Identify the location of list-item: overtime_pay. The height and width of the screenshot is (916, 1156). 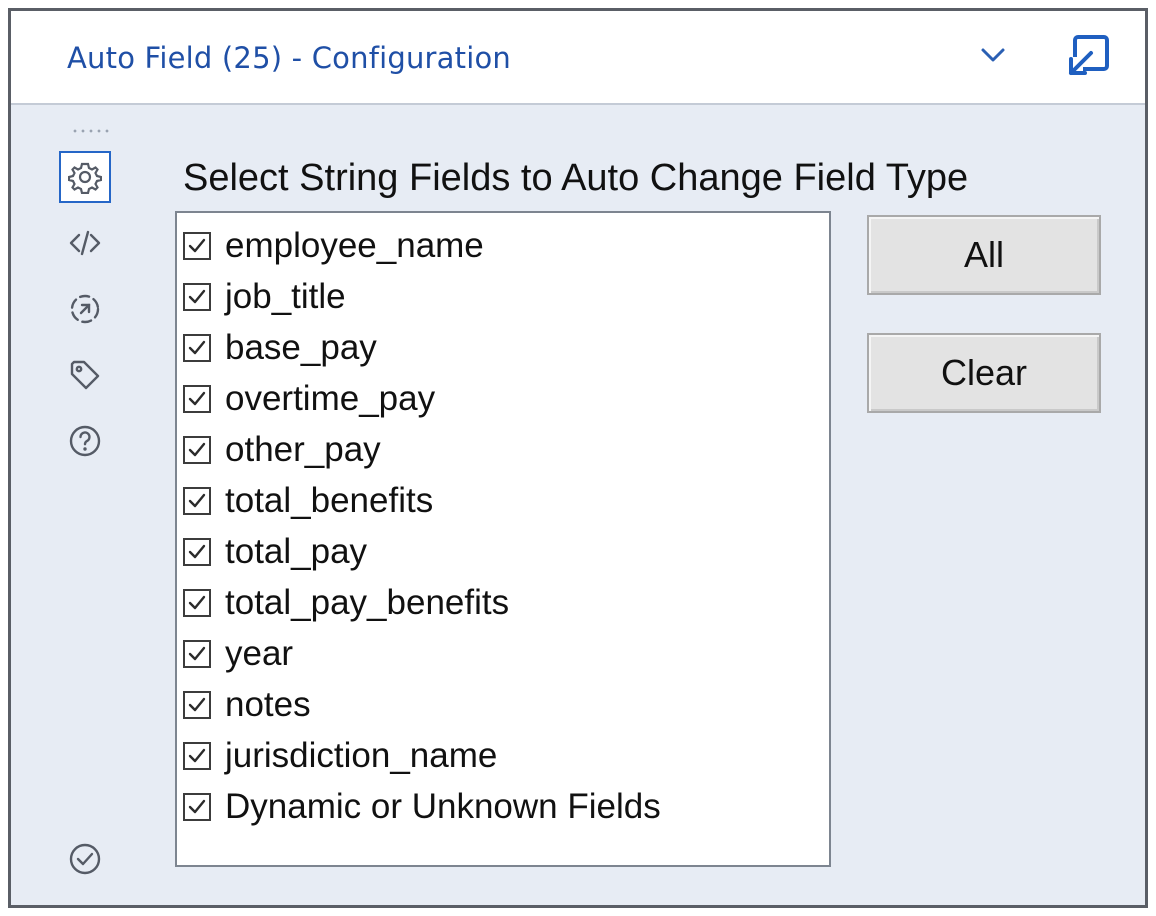
(503, 399).